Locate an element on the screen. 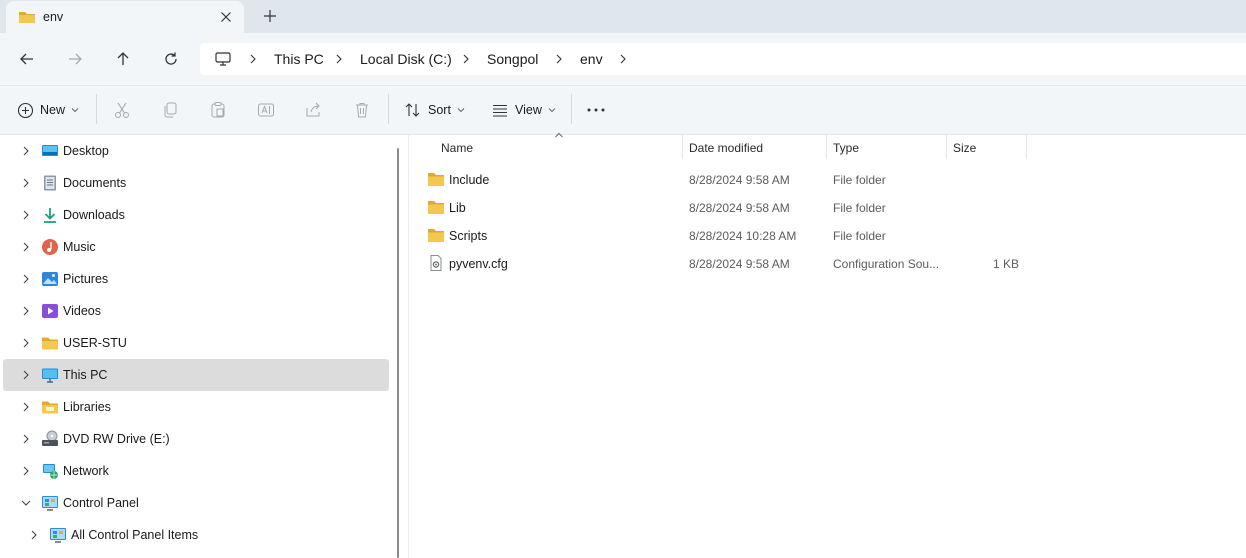  column-header-name: Name is located at coordinates (545, 146).